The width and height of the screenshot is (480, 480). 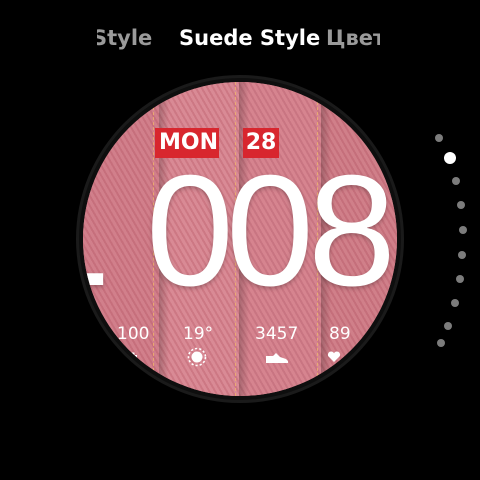 I want to click on weather-value: 19°, so click(x=198, y=334).